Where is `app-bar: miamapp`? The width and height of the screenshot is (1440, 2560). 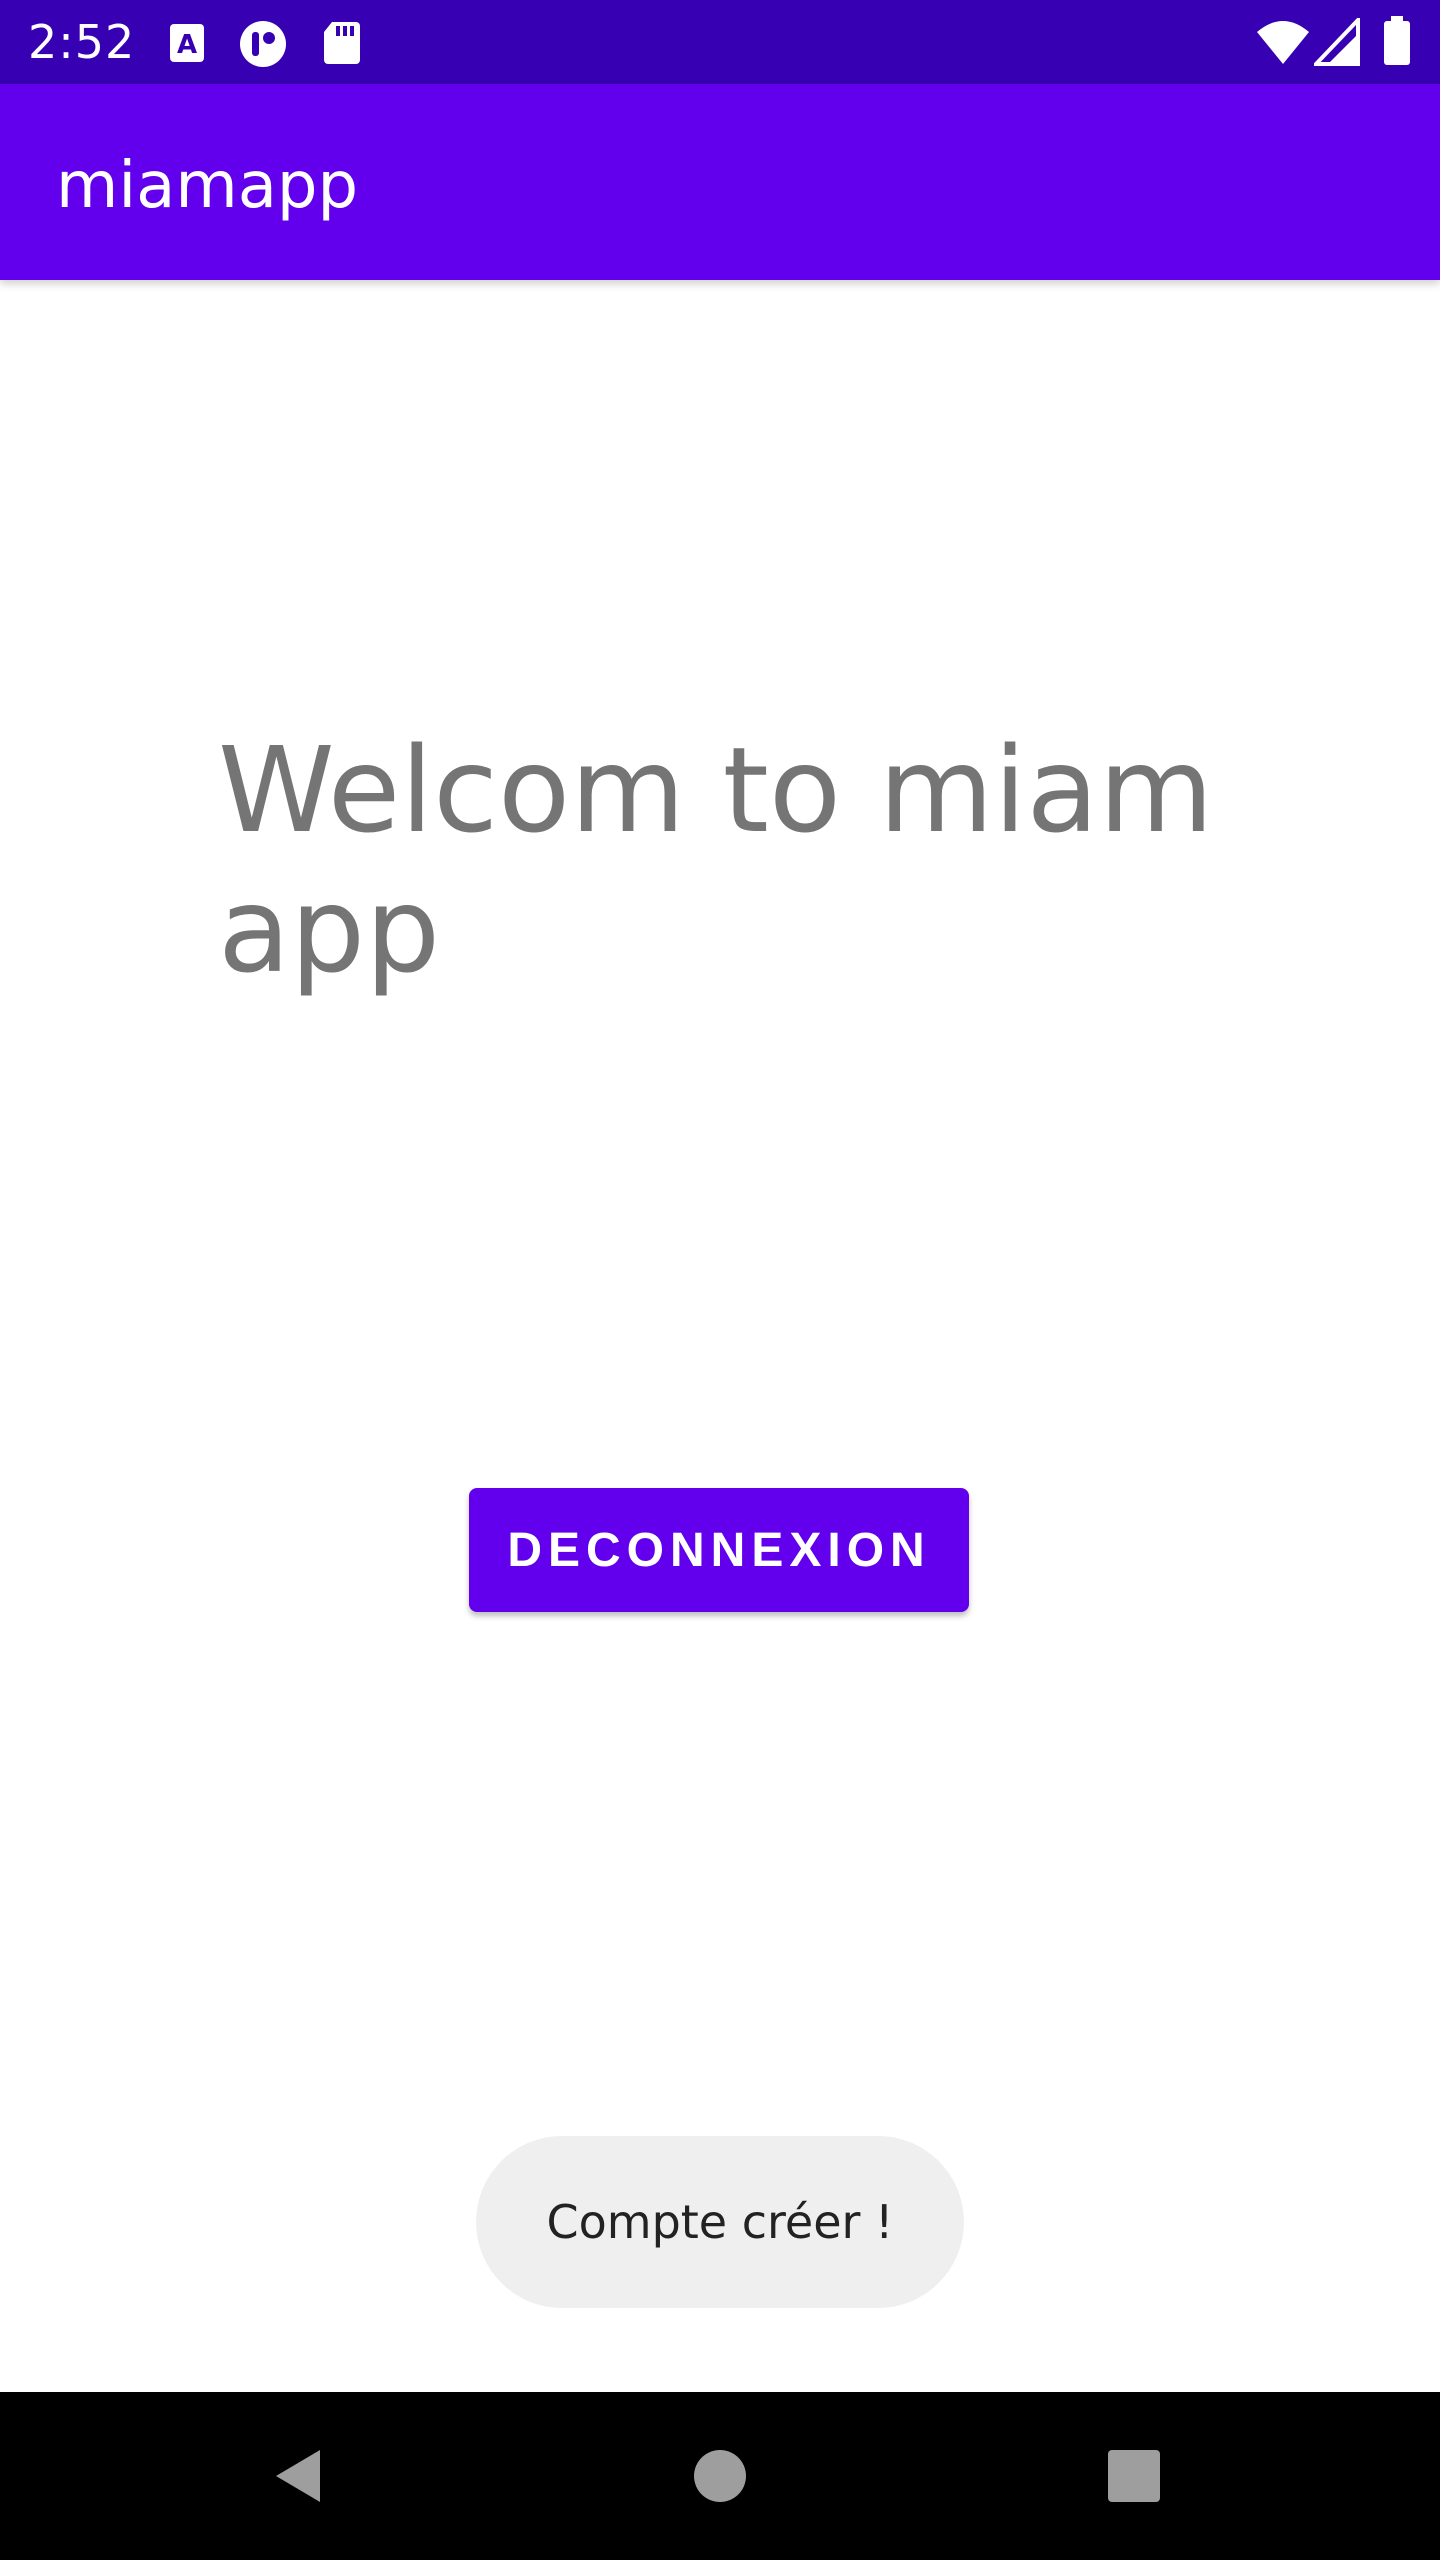 app-bar: miamapp is located at coordinates (720, 182).